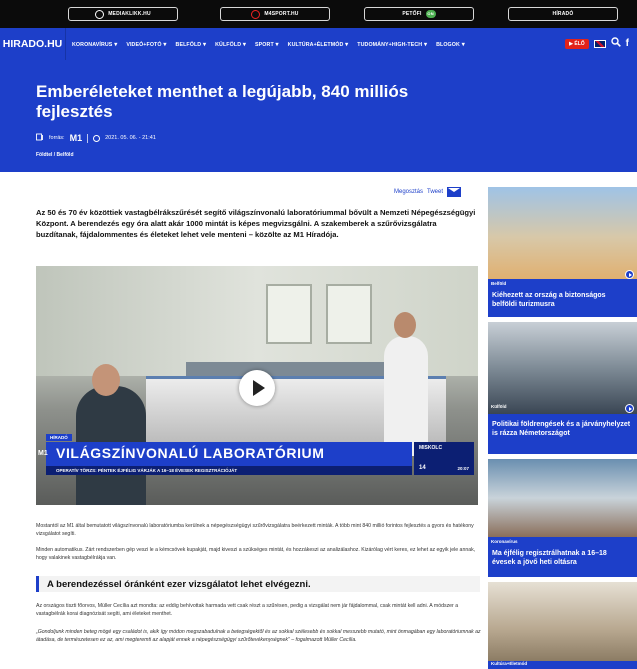 This screenshot has width=637, height=669. What do you see at coordinates (256, 14) in the screenshot?
I see `ring-red-icon` at bounding box center [256, 14].